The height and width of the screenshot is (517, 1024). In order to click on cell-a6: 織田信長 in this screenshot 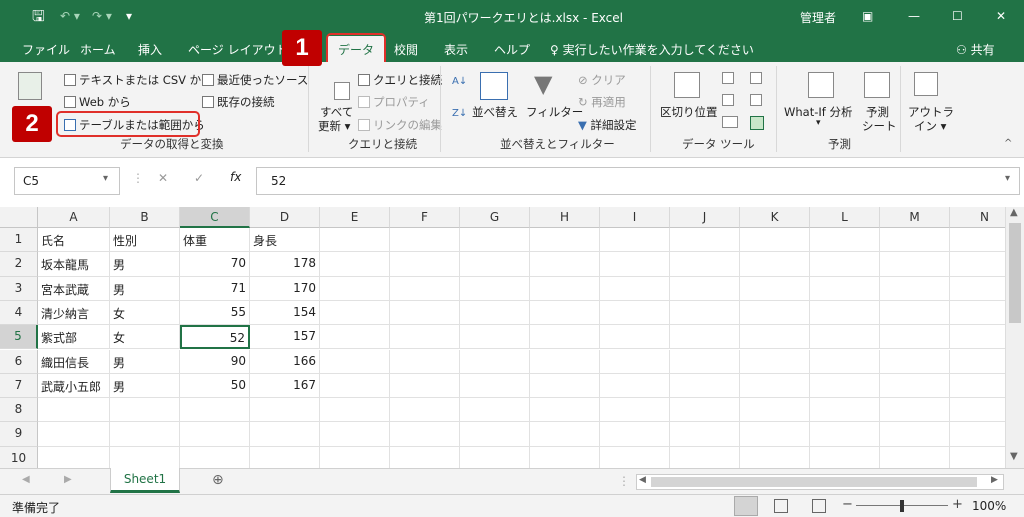, I will do `click(74, 361)`.